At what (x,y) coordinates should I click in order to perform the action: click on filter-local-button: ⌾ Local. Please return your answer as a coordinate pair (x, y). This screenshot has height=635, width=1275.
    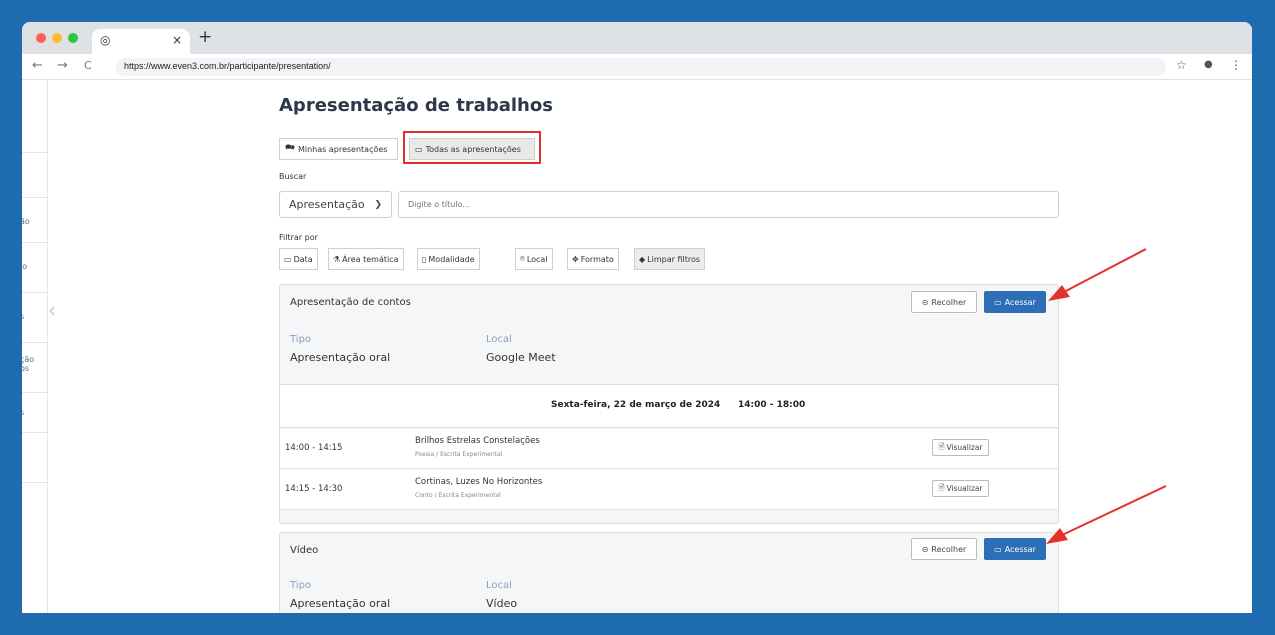
    Looking at the image, I should click on (534, 259).